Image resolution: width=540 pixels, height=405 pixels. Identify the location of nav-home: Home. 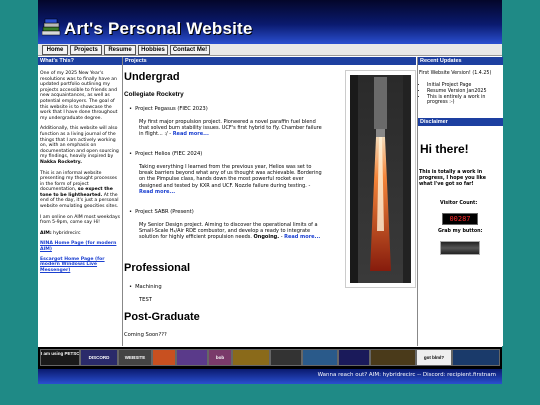
(55, 50).